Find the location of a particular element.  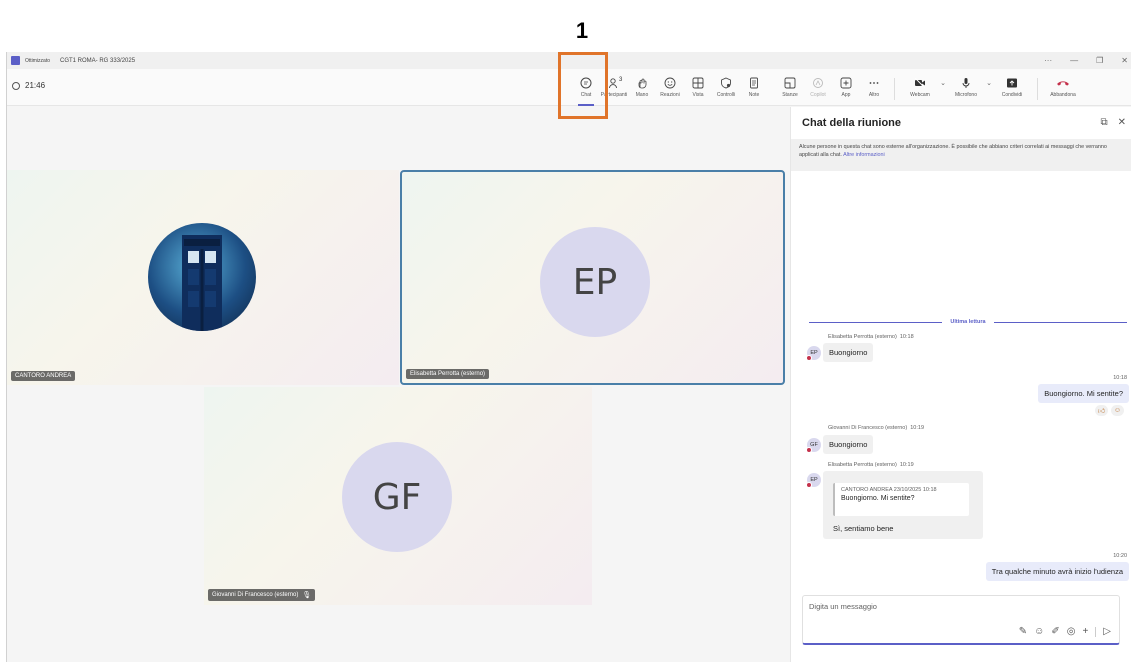

message-sender: Elisabetta Perrotta (esterno) is located at coordinates (862, 465).